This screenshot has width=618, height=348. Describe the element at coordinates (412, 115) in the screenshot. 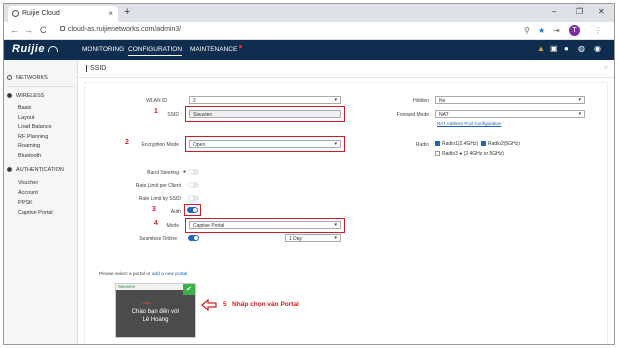

I see `forward-mode-label: Forward Mode` at that location.